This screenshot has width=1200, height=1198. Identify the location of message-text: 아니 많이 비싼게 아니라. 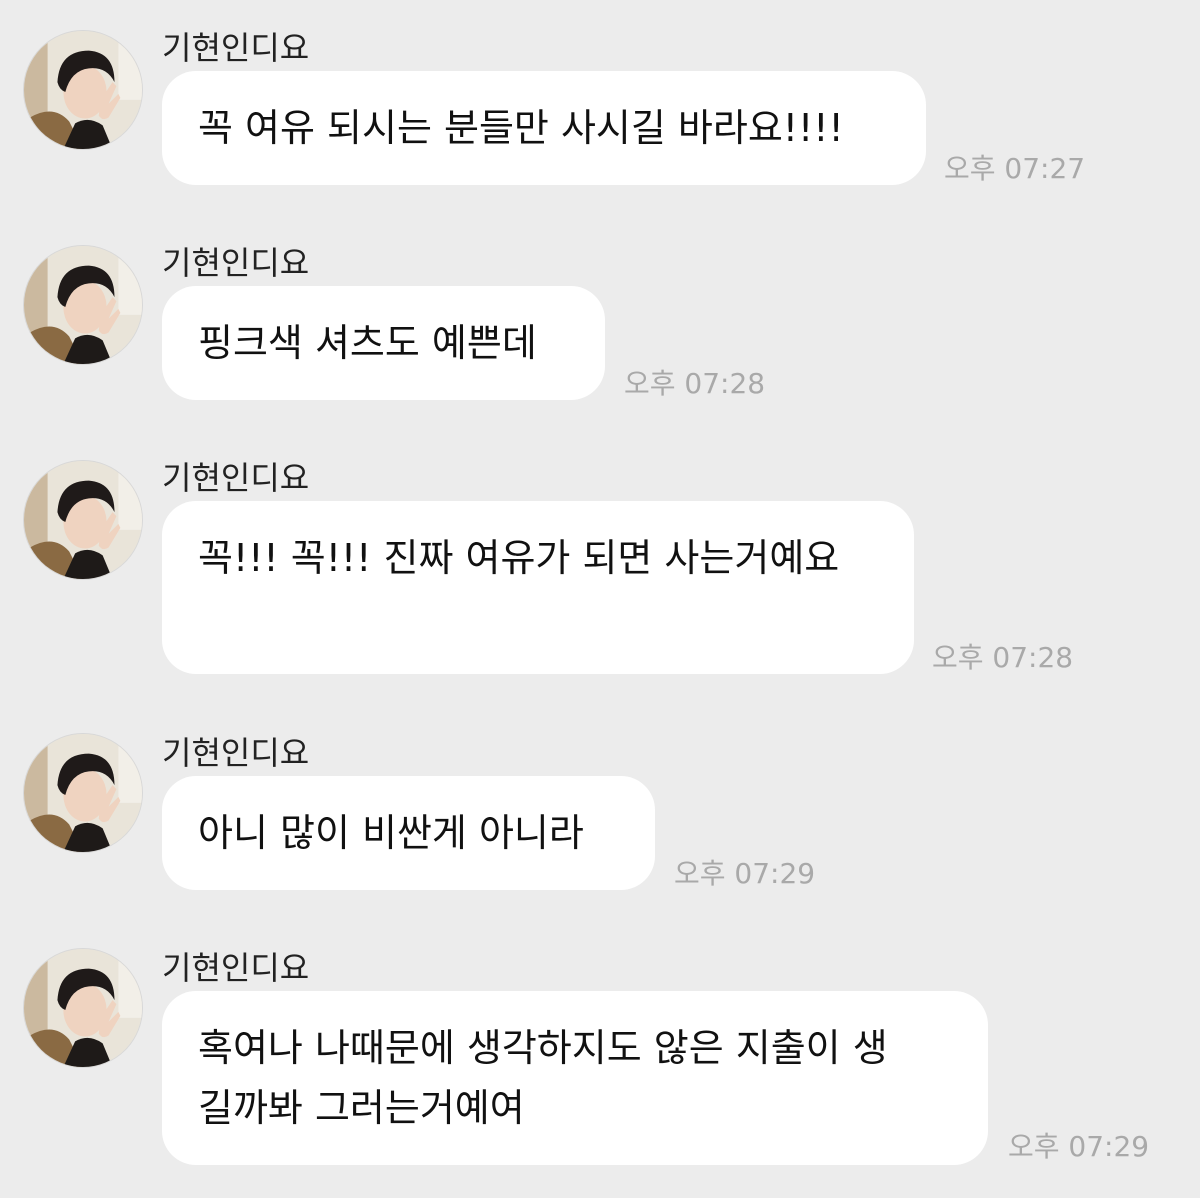
(391, 833).